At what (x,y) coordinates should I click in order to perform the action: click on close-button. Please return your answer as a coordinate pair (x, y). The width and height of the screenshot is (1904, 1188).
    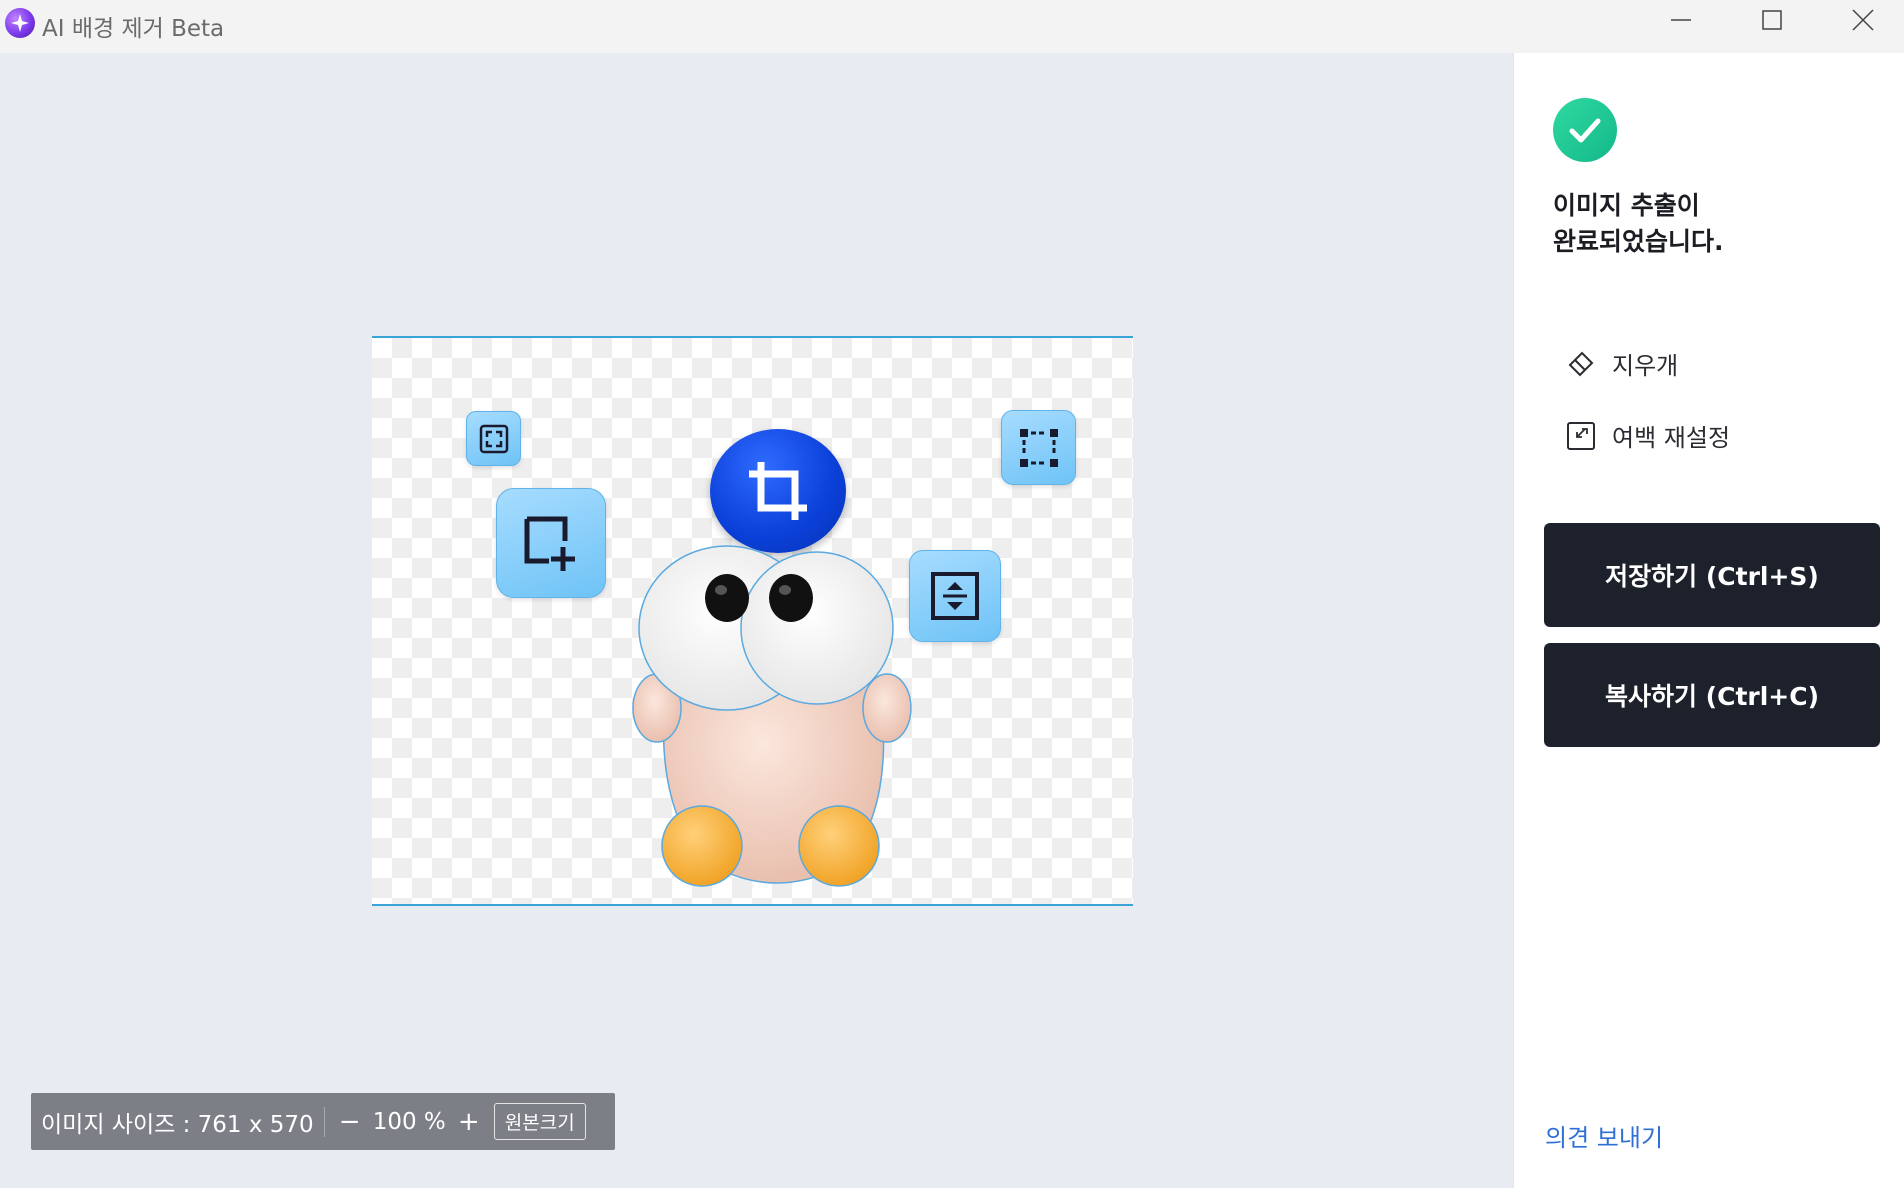
    Looking at the image, I should click on (1861, 22).